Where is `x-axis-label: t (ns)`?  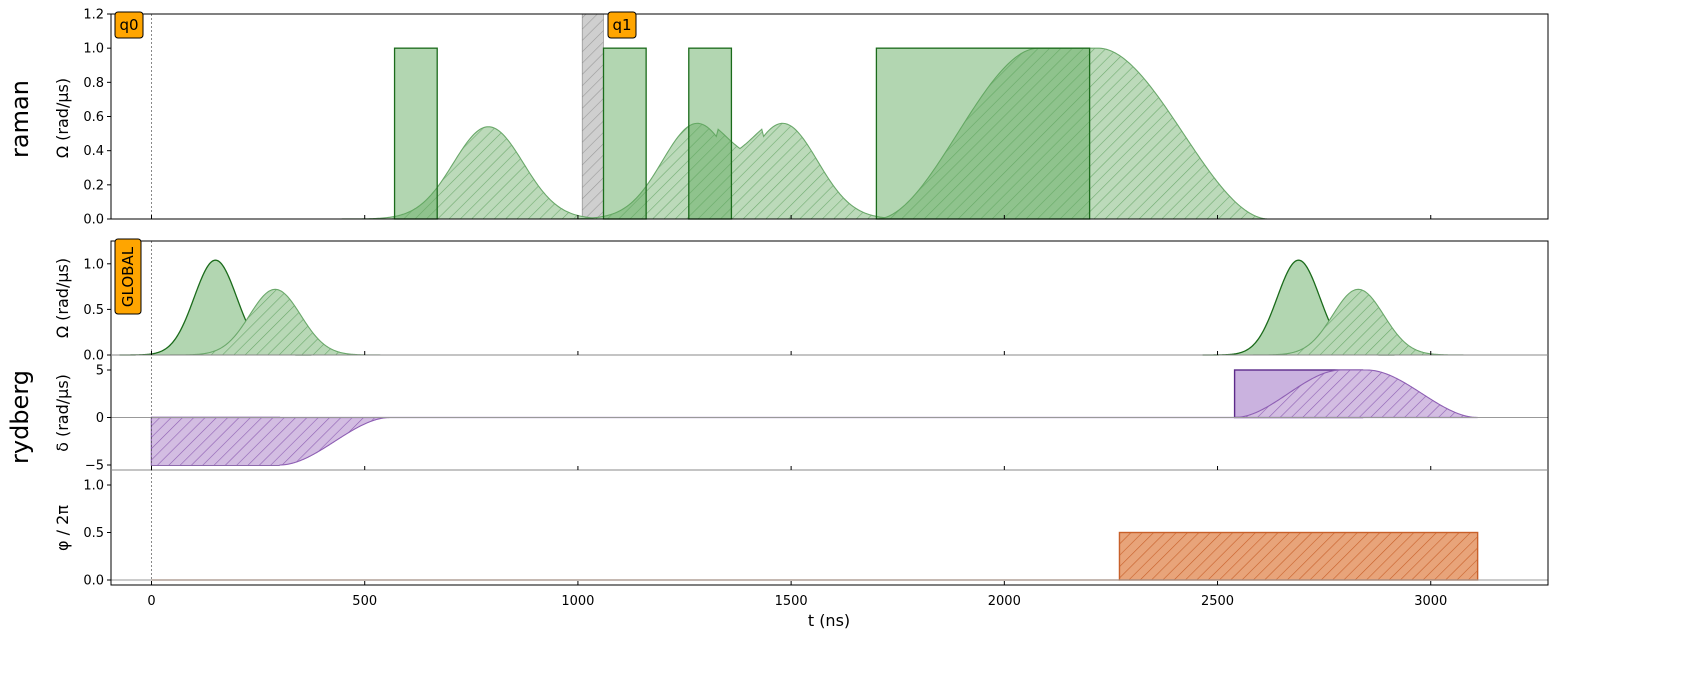 x-axis-label: t (ns) is located at coordinates (829, 620).